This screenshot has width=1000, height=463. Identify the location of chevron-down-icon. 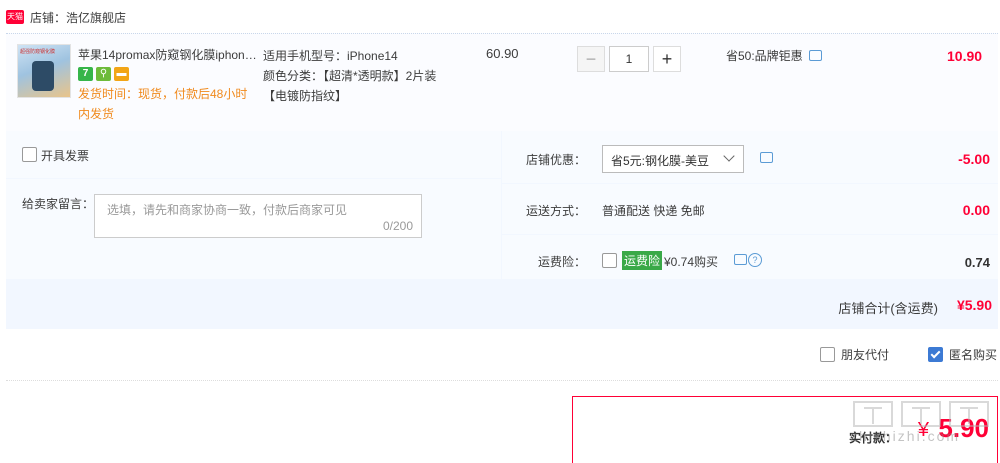
(729, 156).